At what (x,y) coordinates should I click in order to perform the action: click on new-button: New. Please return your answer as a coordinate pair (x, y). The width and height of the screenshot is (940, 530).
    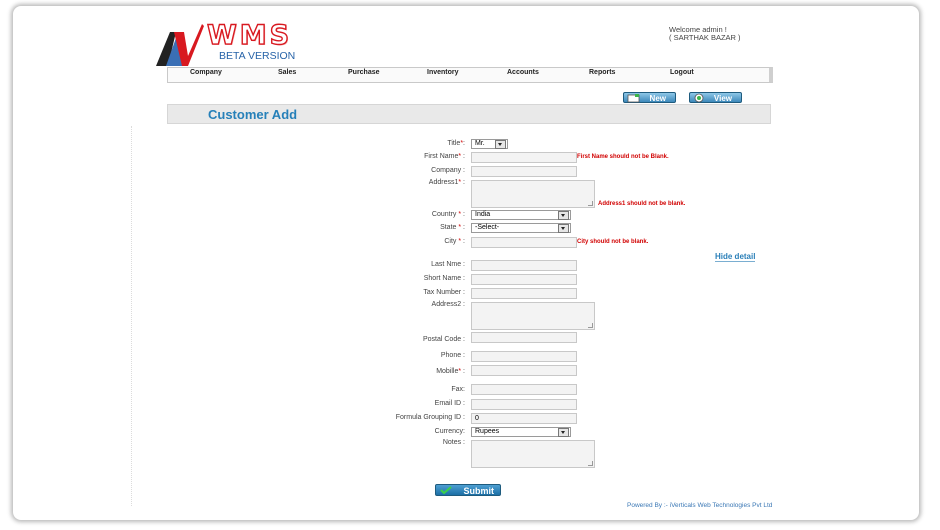
    Looking at the image, I should click on (649, 97).